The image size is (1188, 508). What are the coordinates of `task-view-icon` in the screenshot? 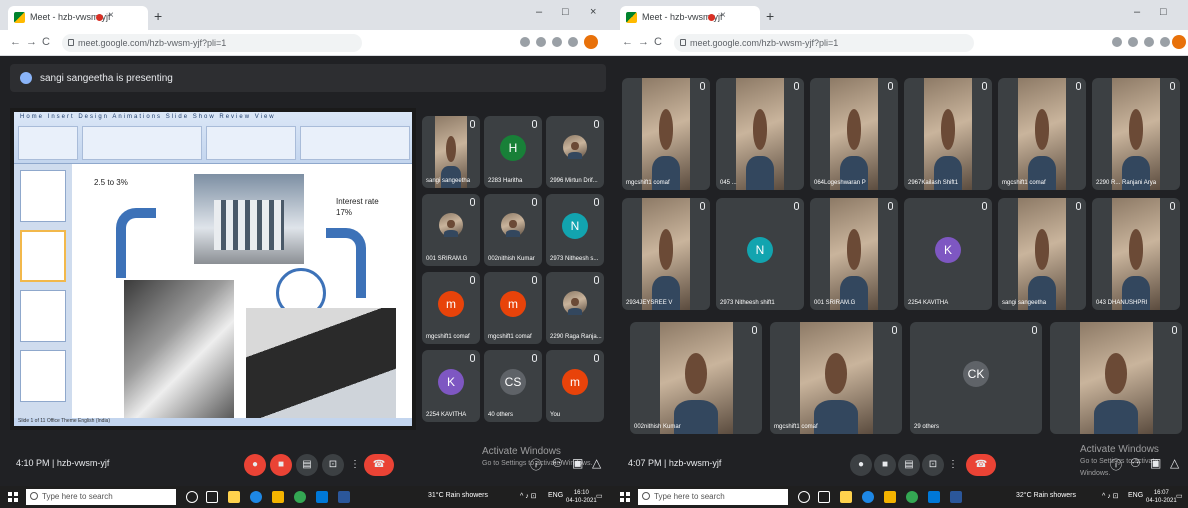 It's located at (824, 497).